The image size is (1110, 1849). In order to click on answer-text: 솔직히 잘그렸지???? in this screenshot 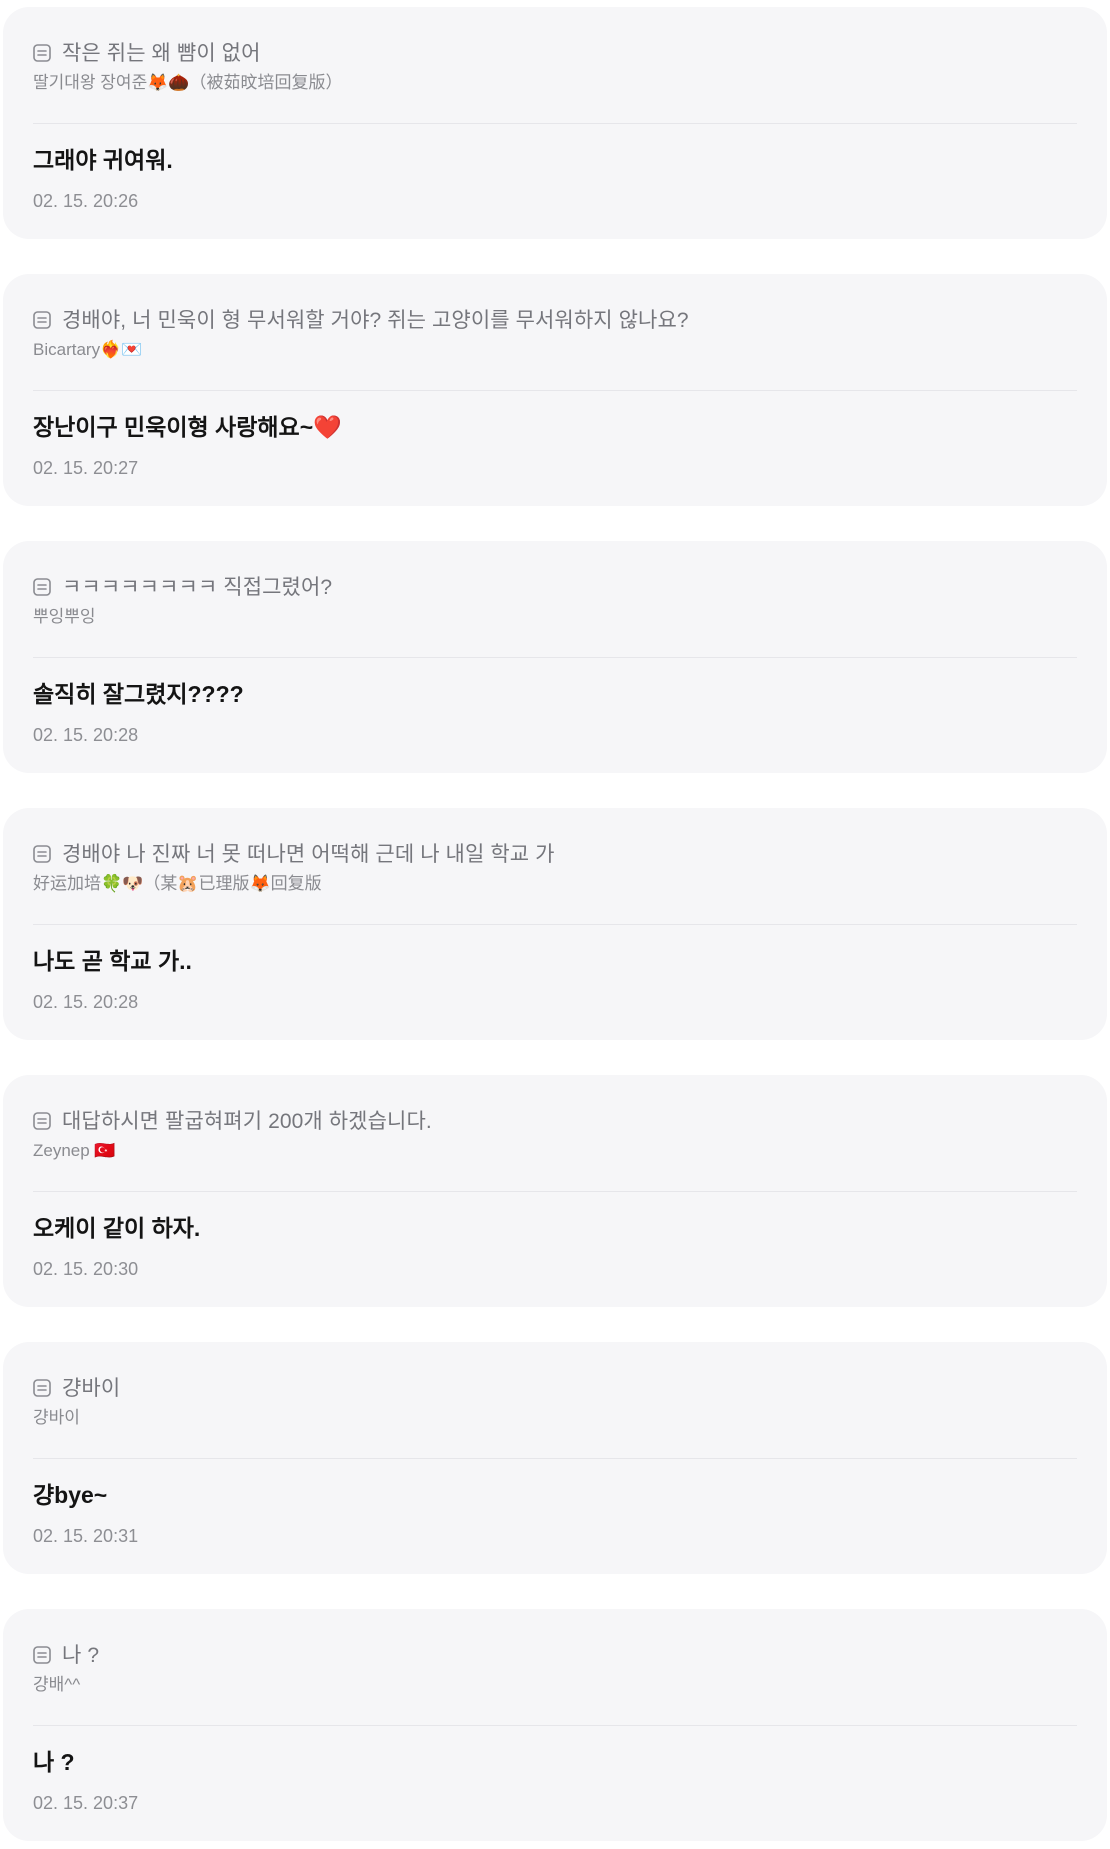, I will do `click(138, 694)`.